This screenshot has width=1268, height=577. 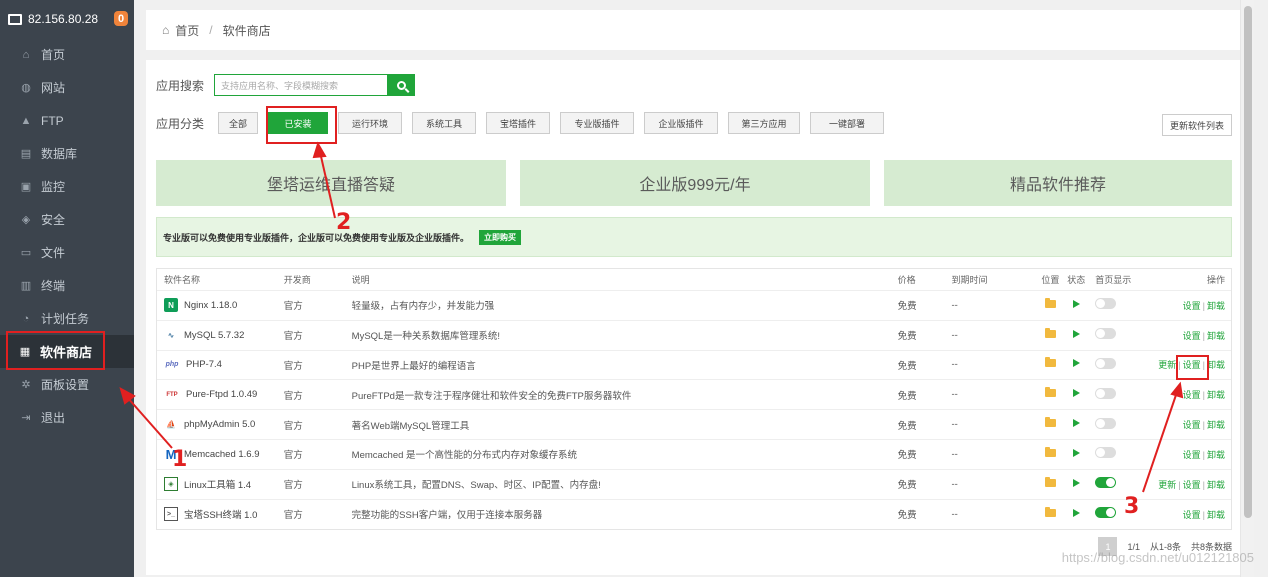 I want to click on arrow-3-head, so click(x=1177, y=390).